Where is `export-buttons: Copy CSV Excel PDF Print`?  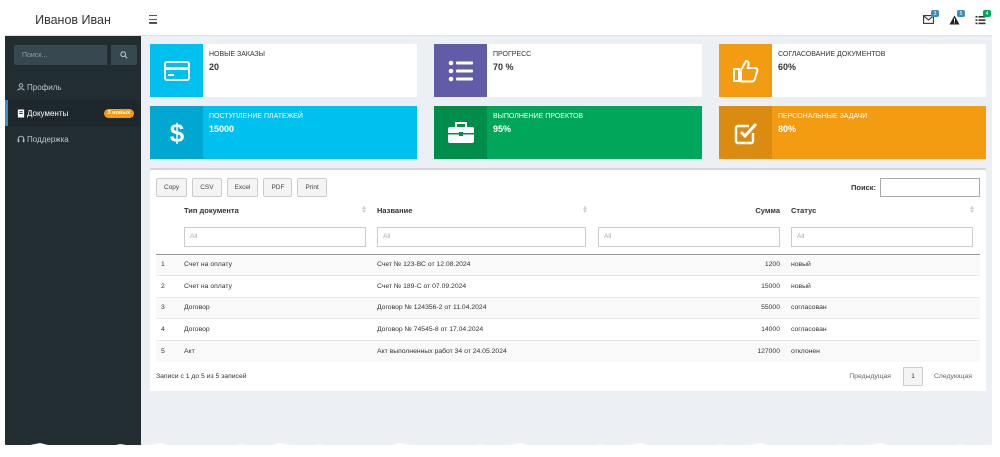 export-buttons: Copy CSV Excel PDF Print is located at coordinates (244, 187).